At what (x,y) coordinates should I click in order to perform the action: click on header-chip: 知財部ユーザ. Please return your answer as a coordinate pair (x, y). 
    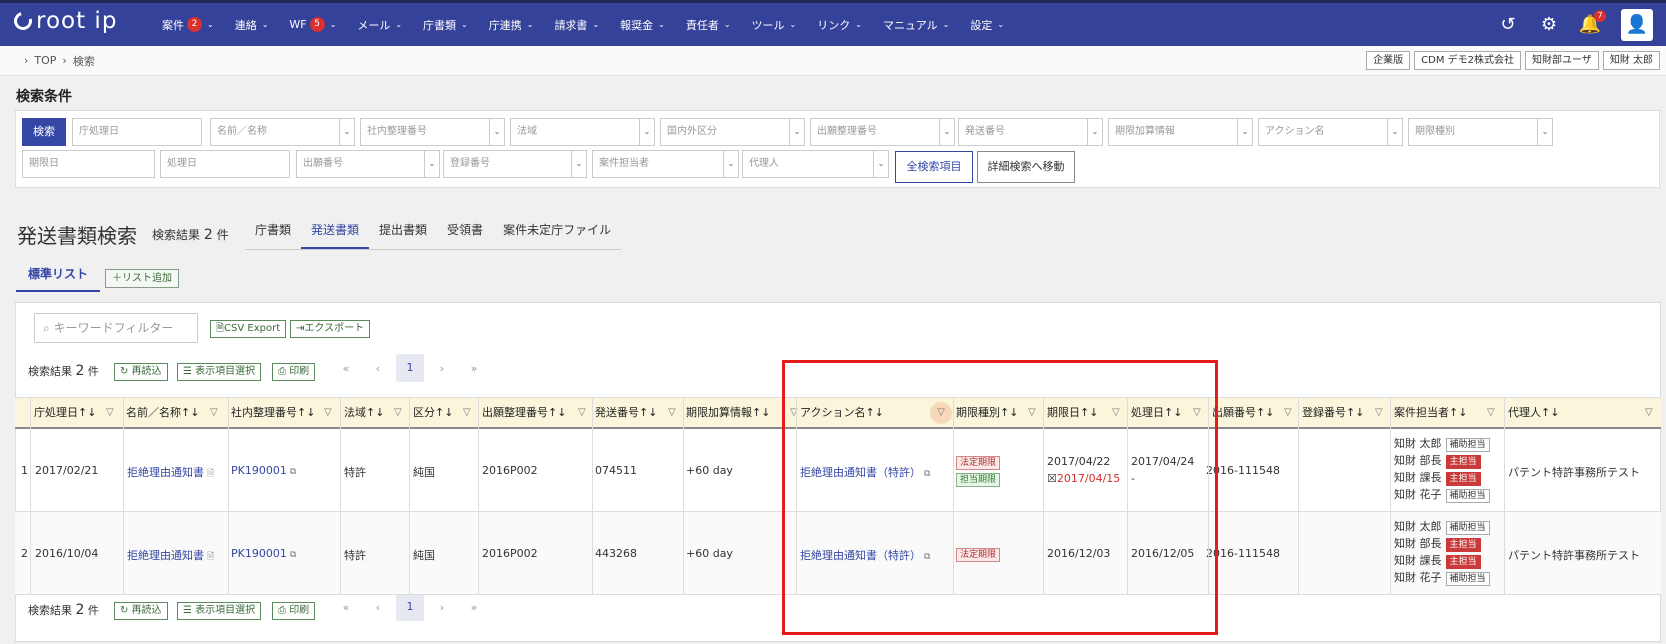
    Looking at the image, I should click on (1562, 60).